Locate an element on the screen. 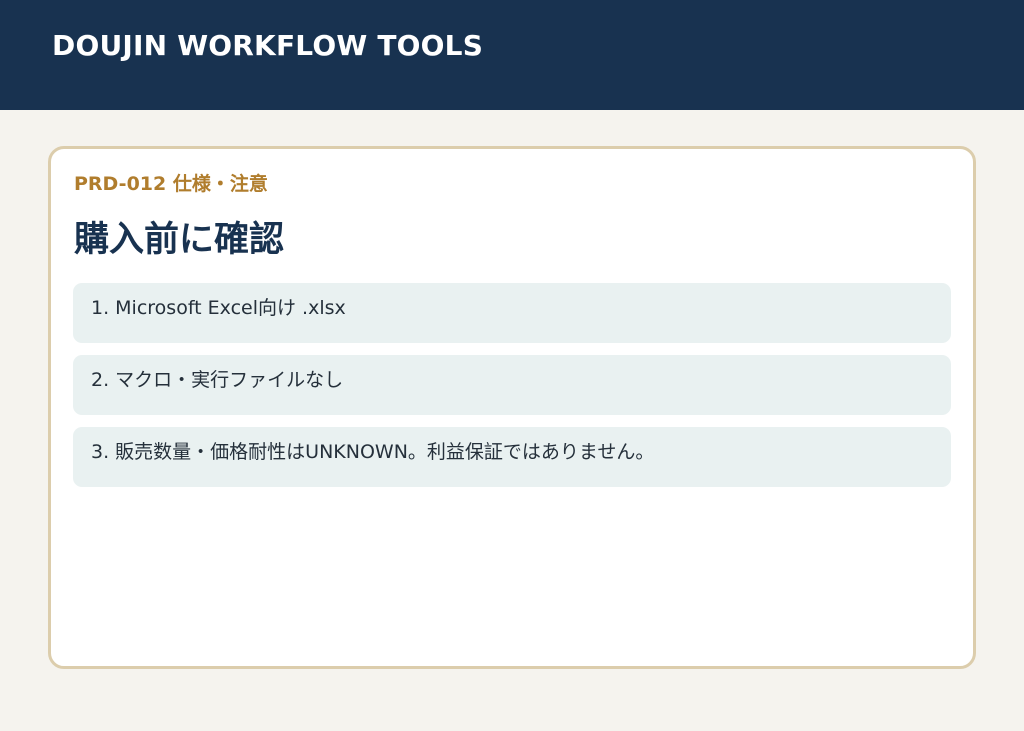 The width and height of the screenshot is (1024, 731). card-title: 購入前に確認 is located at coordinates (179, 240).